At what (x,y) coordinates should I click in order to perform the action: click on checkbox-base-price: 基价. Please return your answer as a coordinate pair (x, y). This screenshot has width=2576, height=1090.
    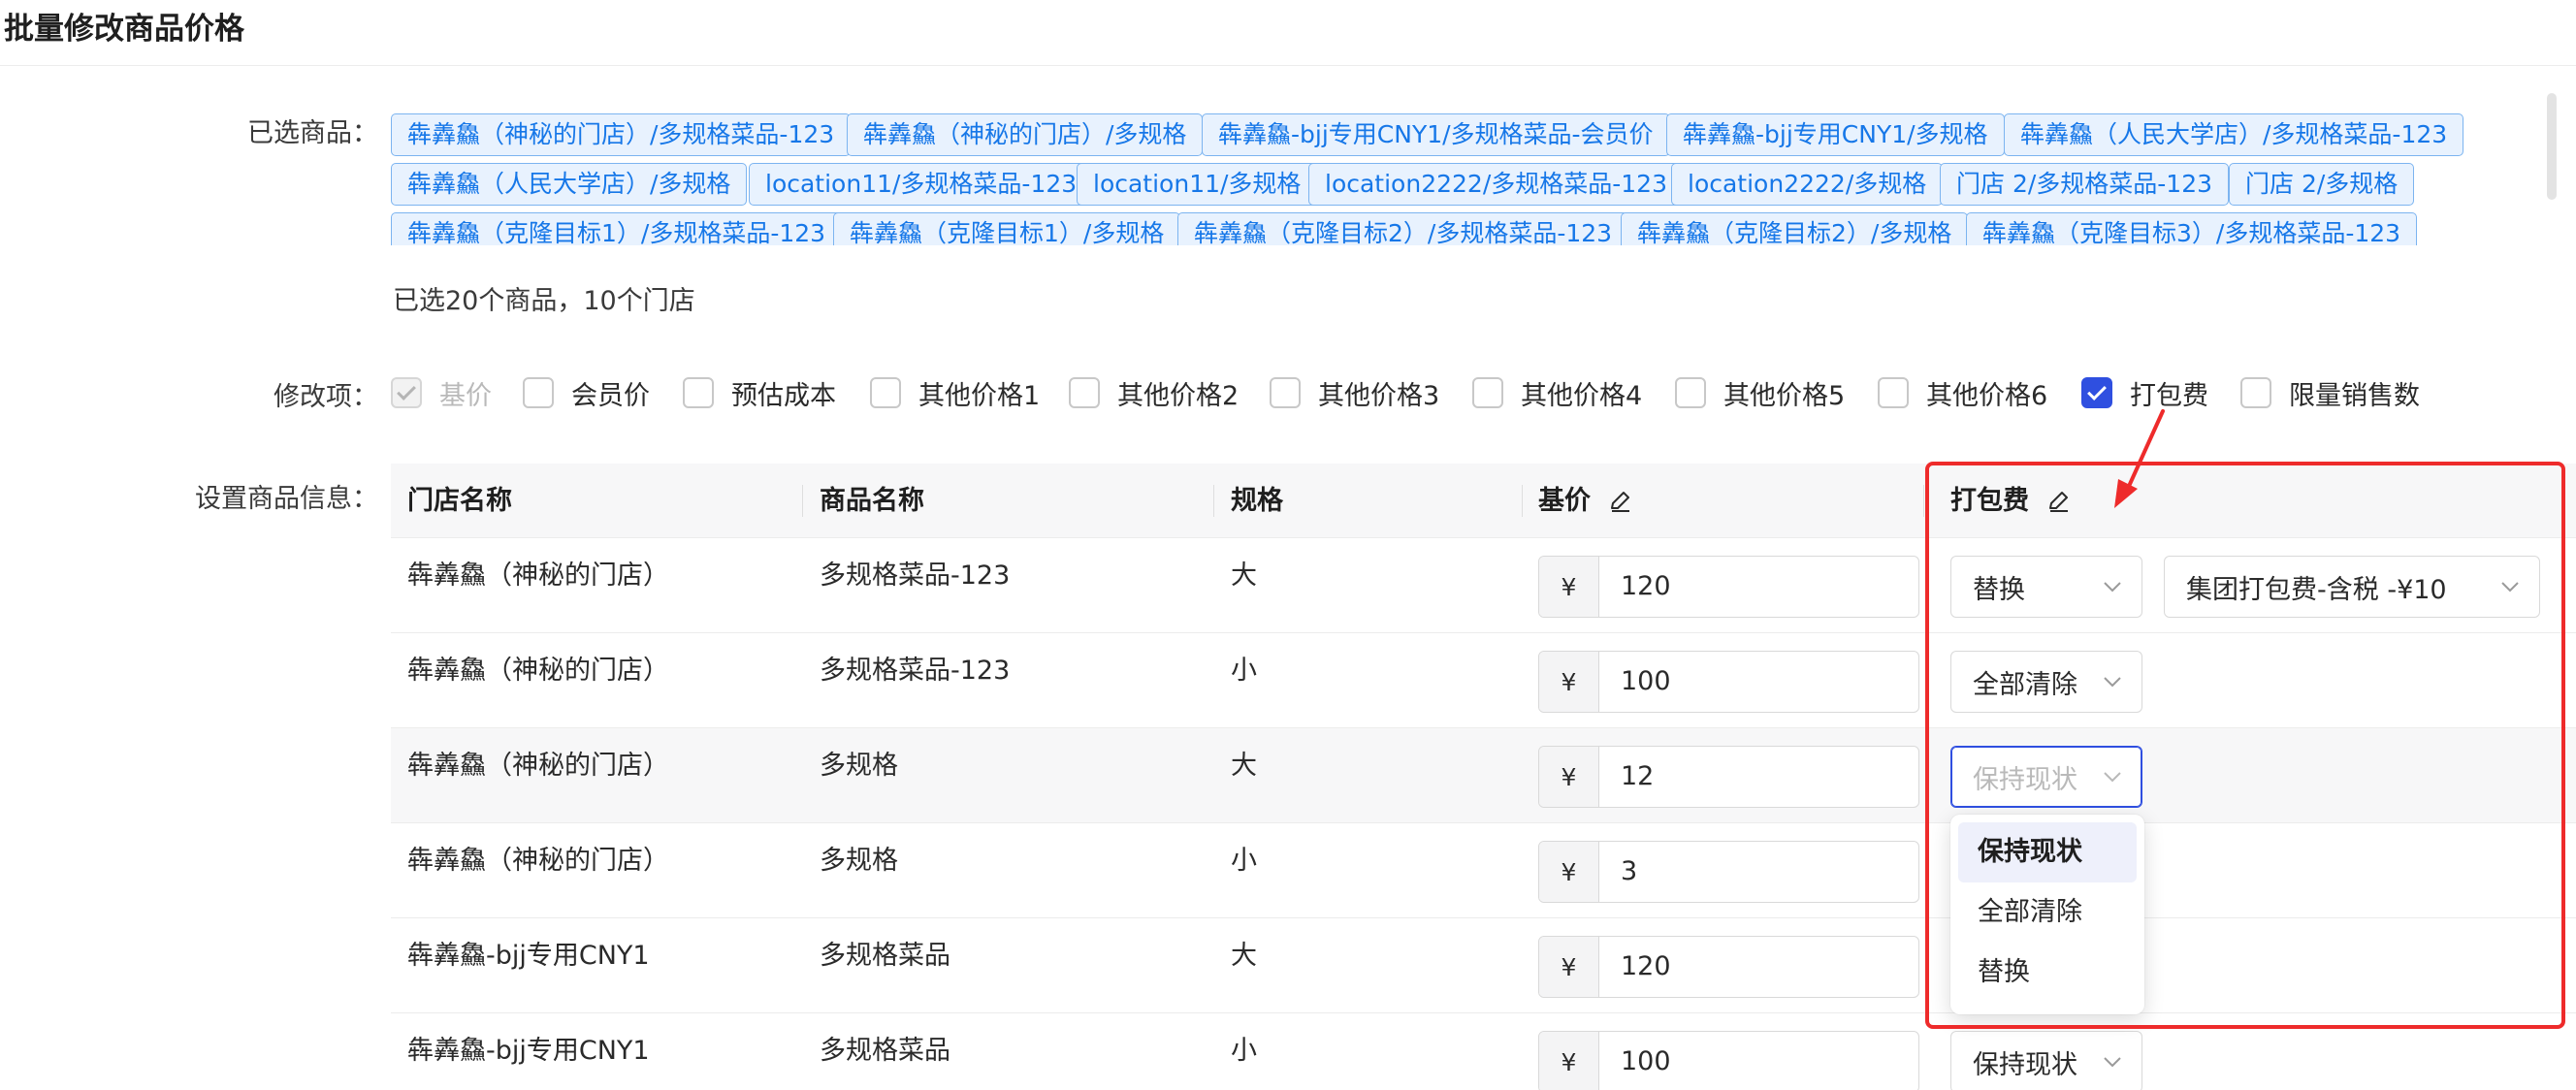
    Looking at the image, I should click on (441, 392).